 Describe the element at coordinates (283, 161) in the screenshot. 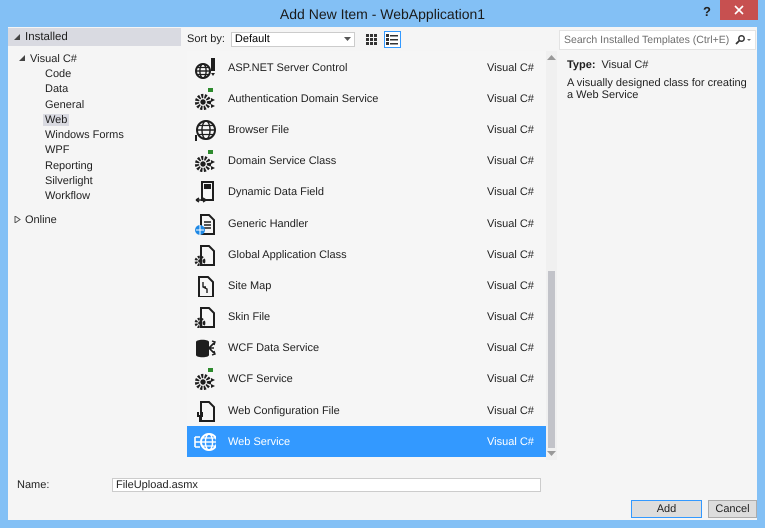

I see `template-name: Domain Service Class` at that location.